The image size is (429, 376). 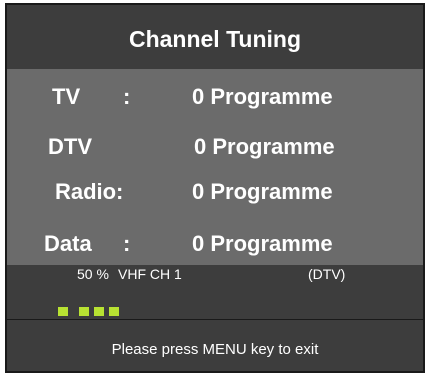 I want to click on dialog-title: Channel Tuning, so click(x=215, y=38).